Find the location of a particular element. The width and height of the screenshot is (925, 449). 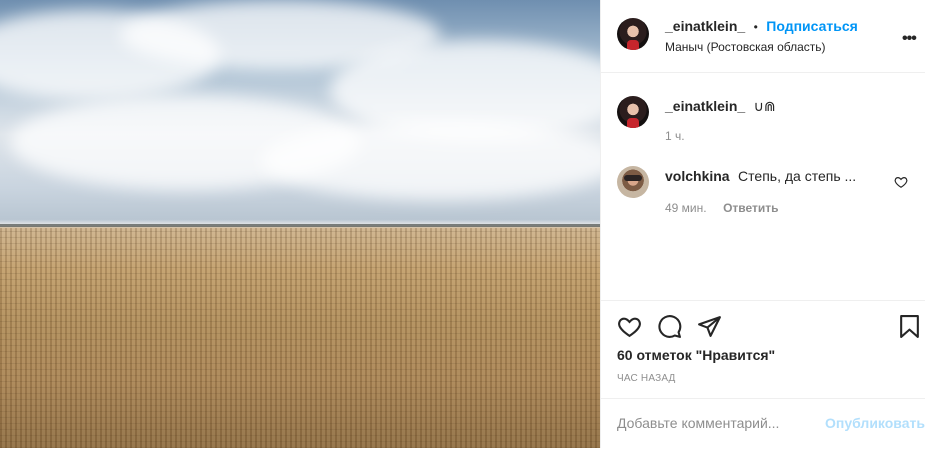

follow-button: Подписаться is located at coordinates (812, 26).